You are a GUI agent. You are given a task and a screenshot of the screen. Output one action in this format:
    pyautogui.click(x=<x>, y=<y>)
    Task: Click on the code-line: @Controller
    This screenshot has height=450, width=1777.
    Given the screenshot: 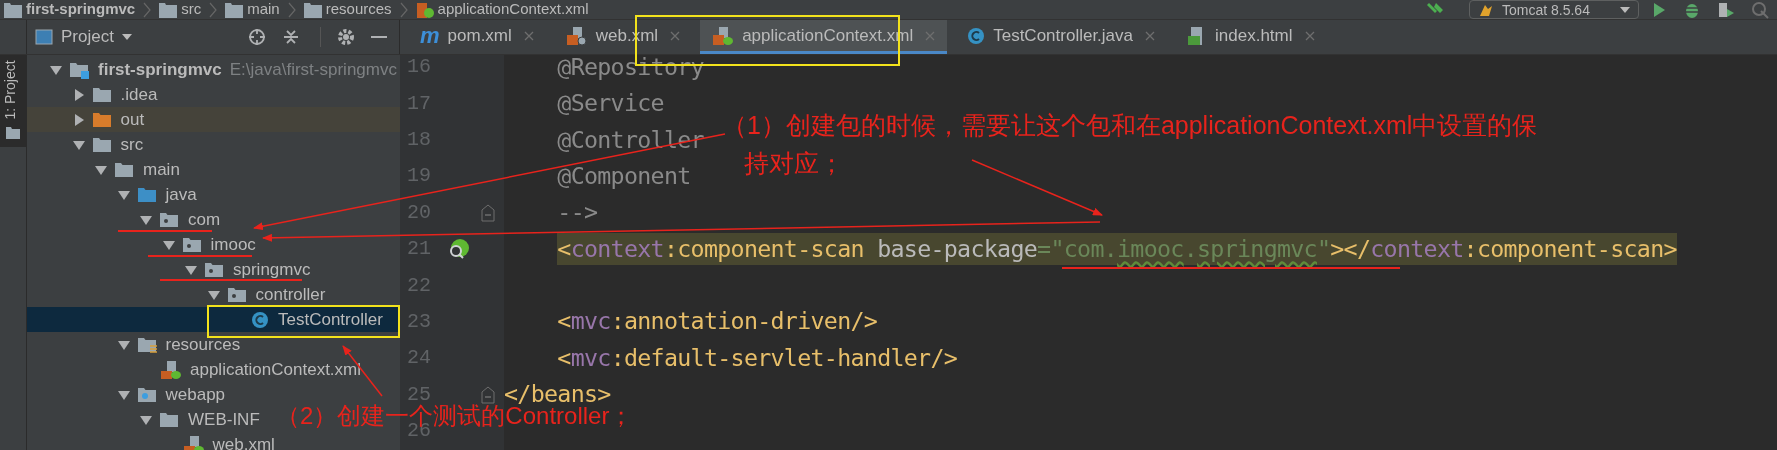 What is the action you would take?
    pyautogui.click(x=630, y=139)
    